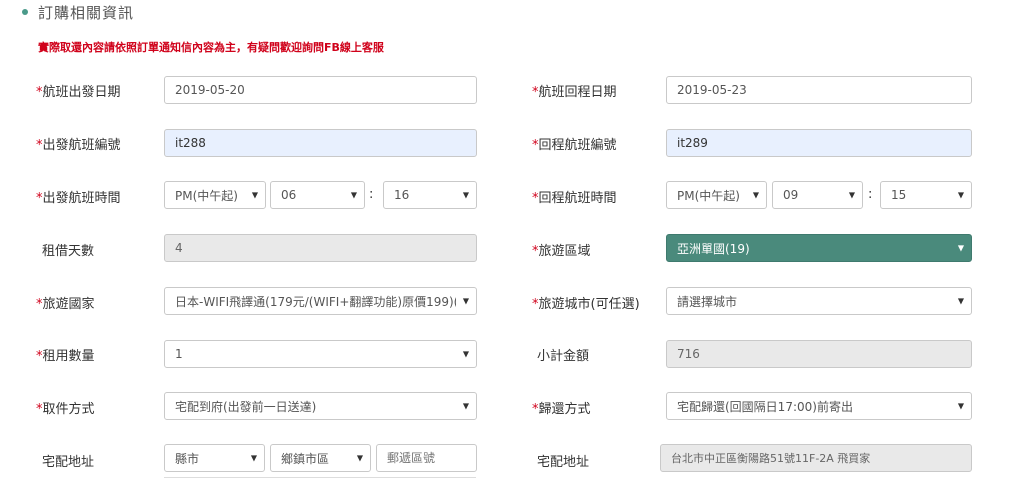 The image size is (1024, 487). What do you see at coordinates (574, 198) in the screenshot?
I see `label-return-time: *回程航班時間` at bounding box center [574, 198].